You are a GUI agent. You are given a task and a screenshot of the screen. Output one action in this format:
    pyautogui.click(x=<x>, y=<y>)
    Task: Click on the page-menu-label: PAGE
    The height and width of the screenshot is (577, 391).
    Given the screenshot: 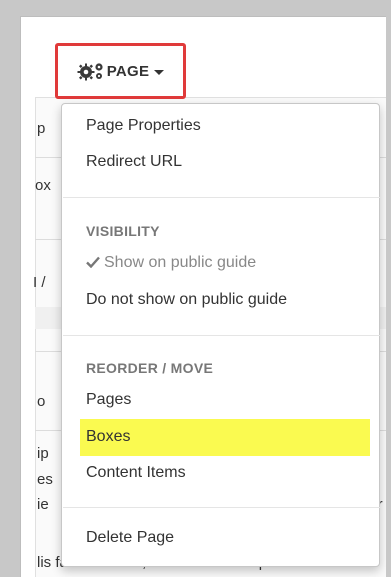 What is the action you would take?
    pyautogui.click(x=128, y=71)
    